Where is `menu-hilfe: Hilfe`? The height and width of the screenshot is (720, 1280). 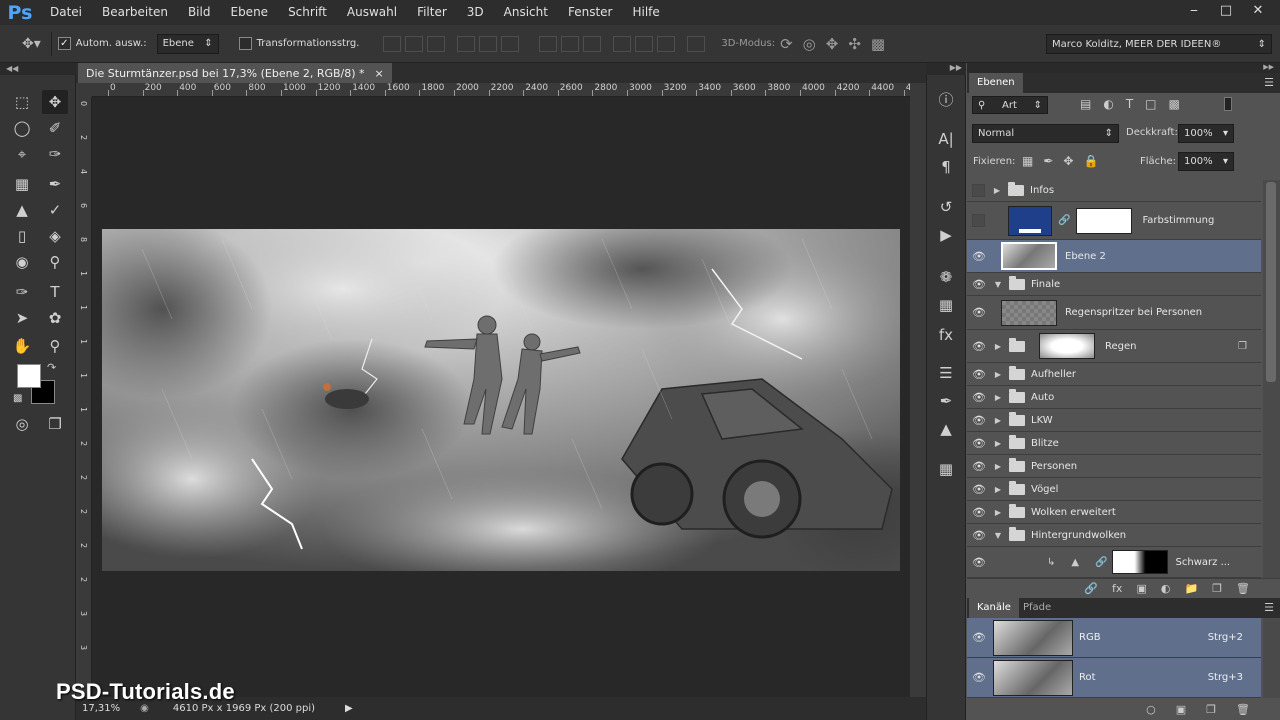
menu-hilfe: Hilfe is located at coordinates (645, 12).